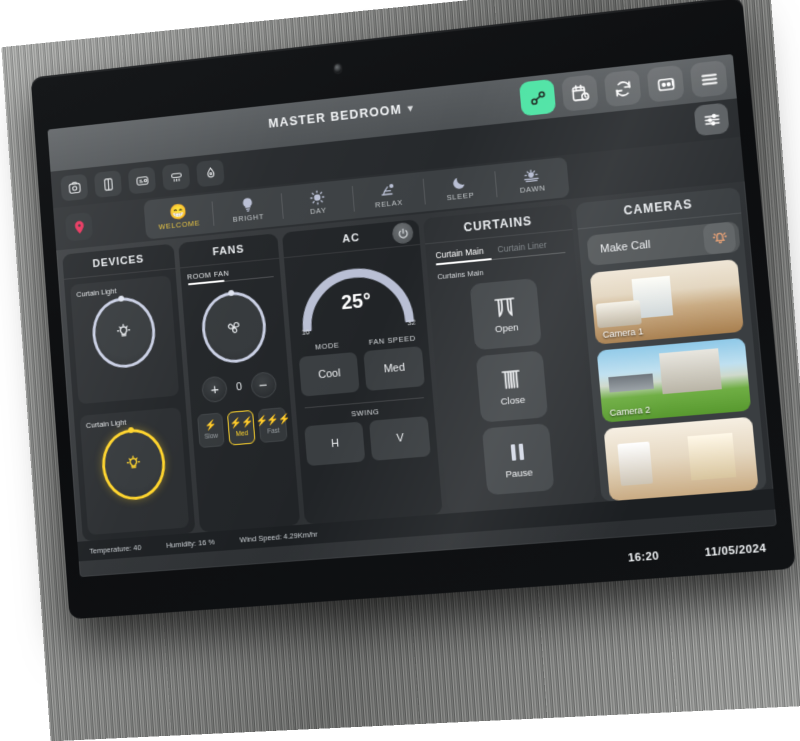  I want to click on fan-speed-med: ⚡⚡ Med, so click(241, 427).